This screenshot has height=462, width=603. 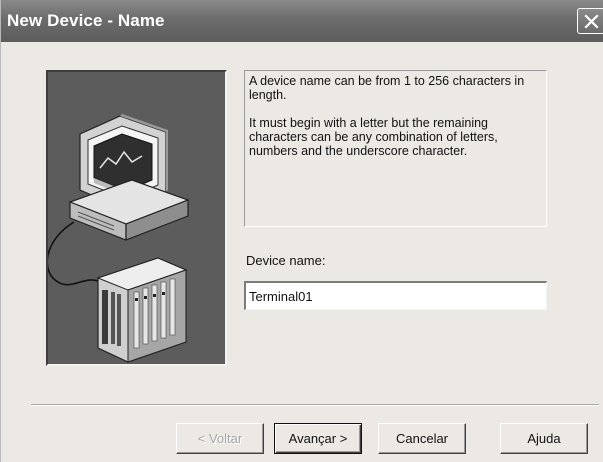 What do you see at coordinates (544, 438) in the screenshot?
I see `help-button: Ajuda` at bounding box center [544, 438].